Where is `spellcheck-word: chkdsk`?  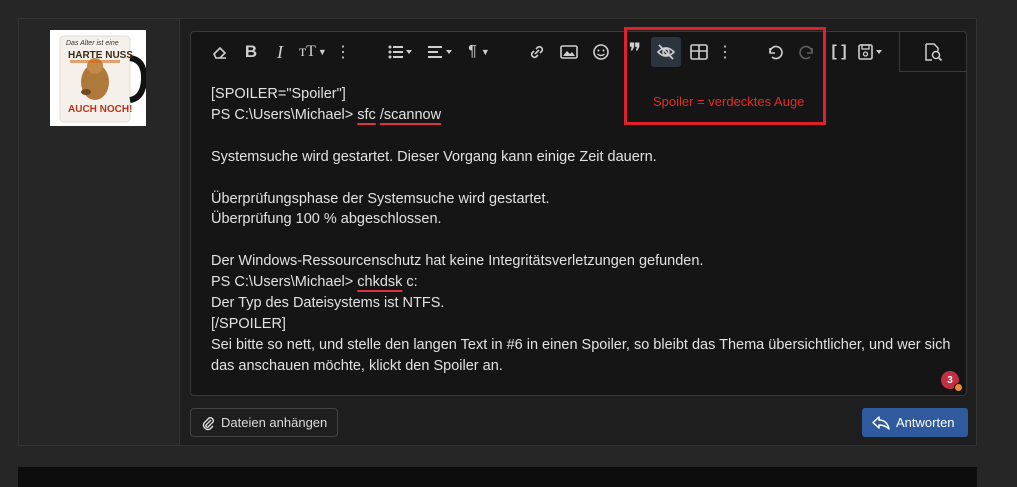
spellcheck-word: chkdsk is located at coordinates (379, 282).